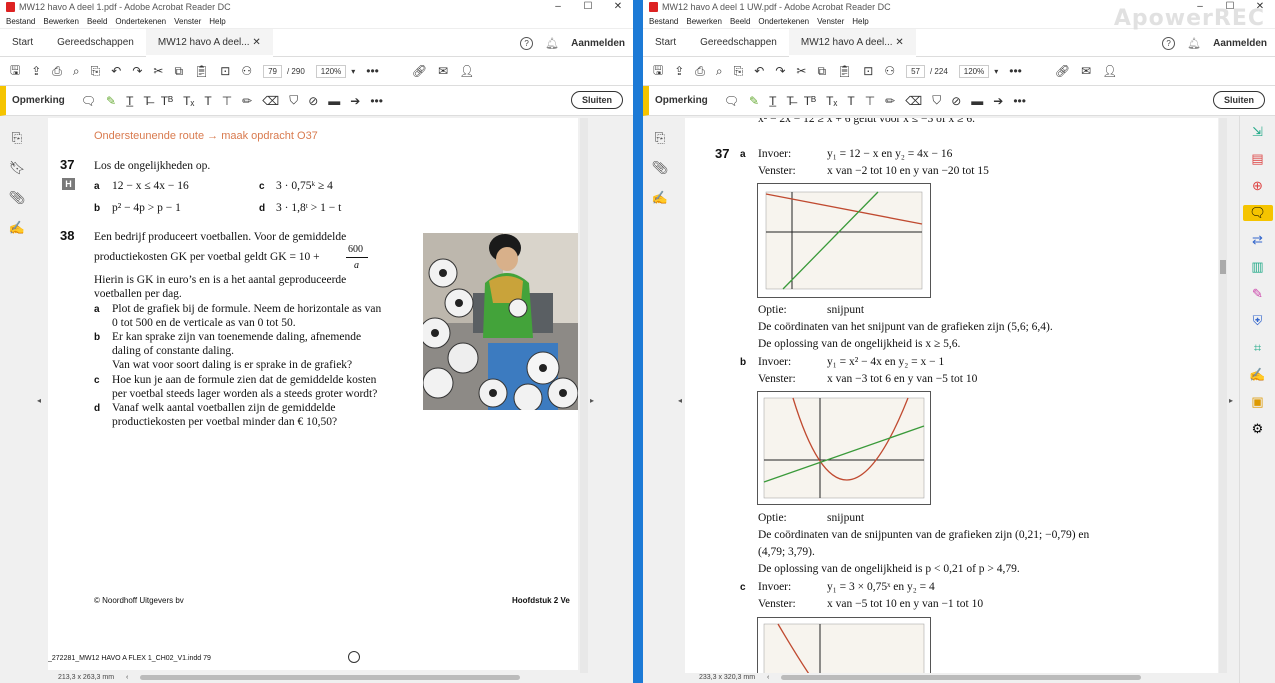 The height and width of the screenshot is (683, 1275). I want to click on page-number-input: 79, so click(272, 71).